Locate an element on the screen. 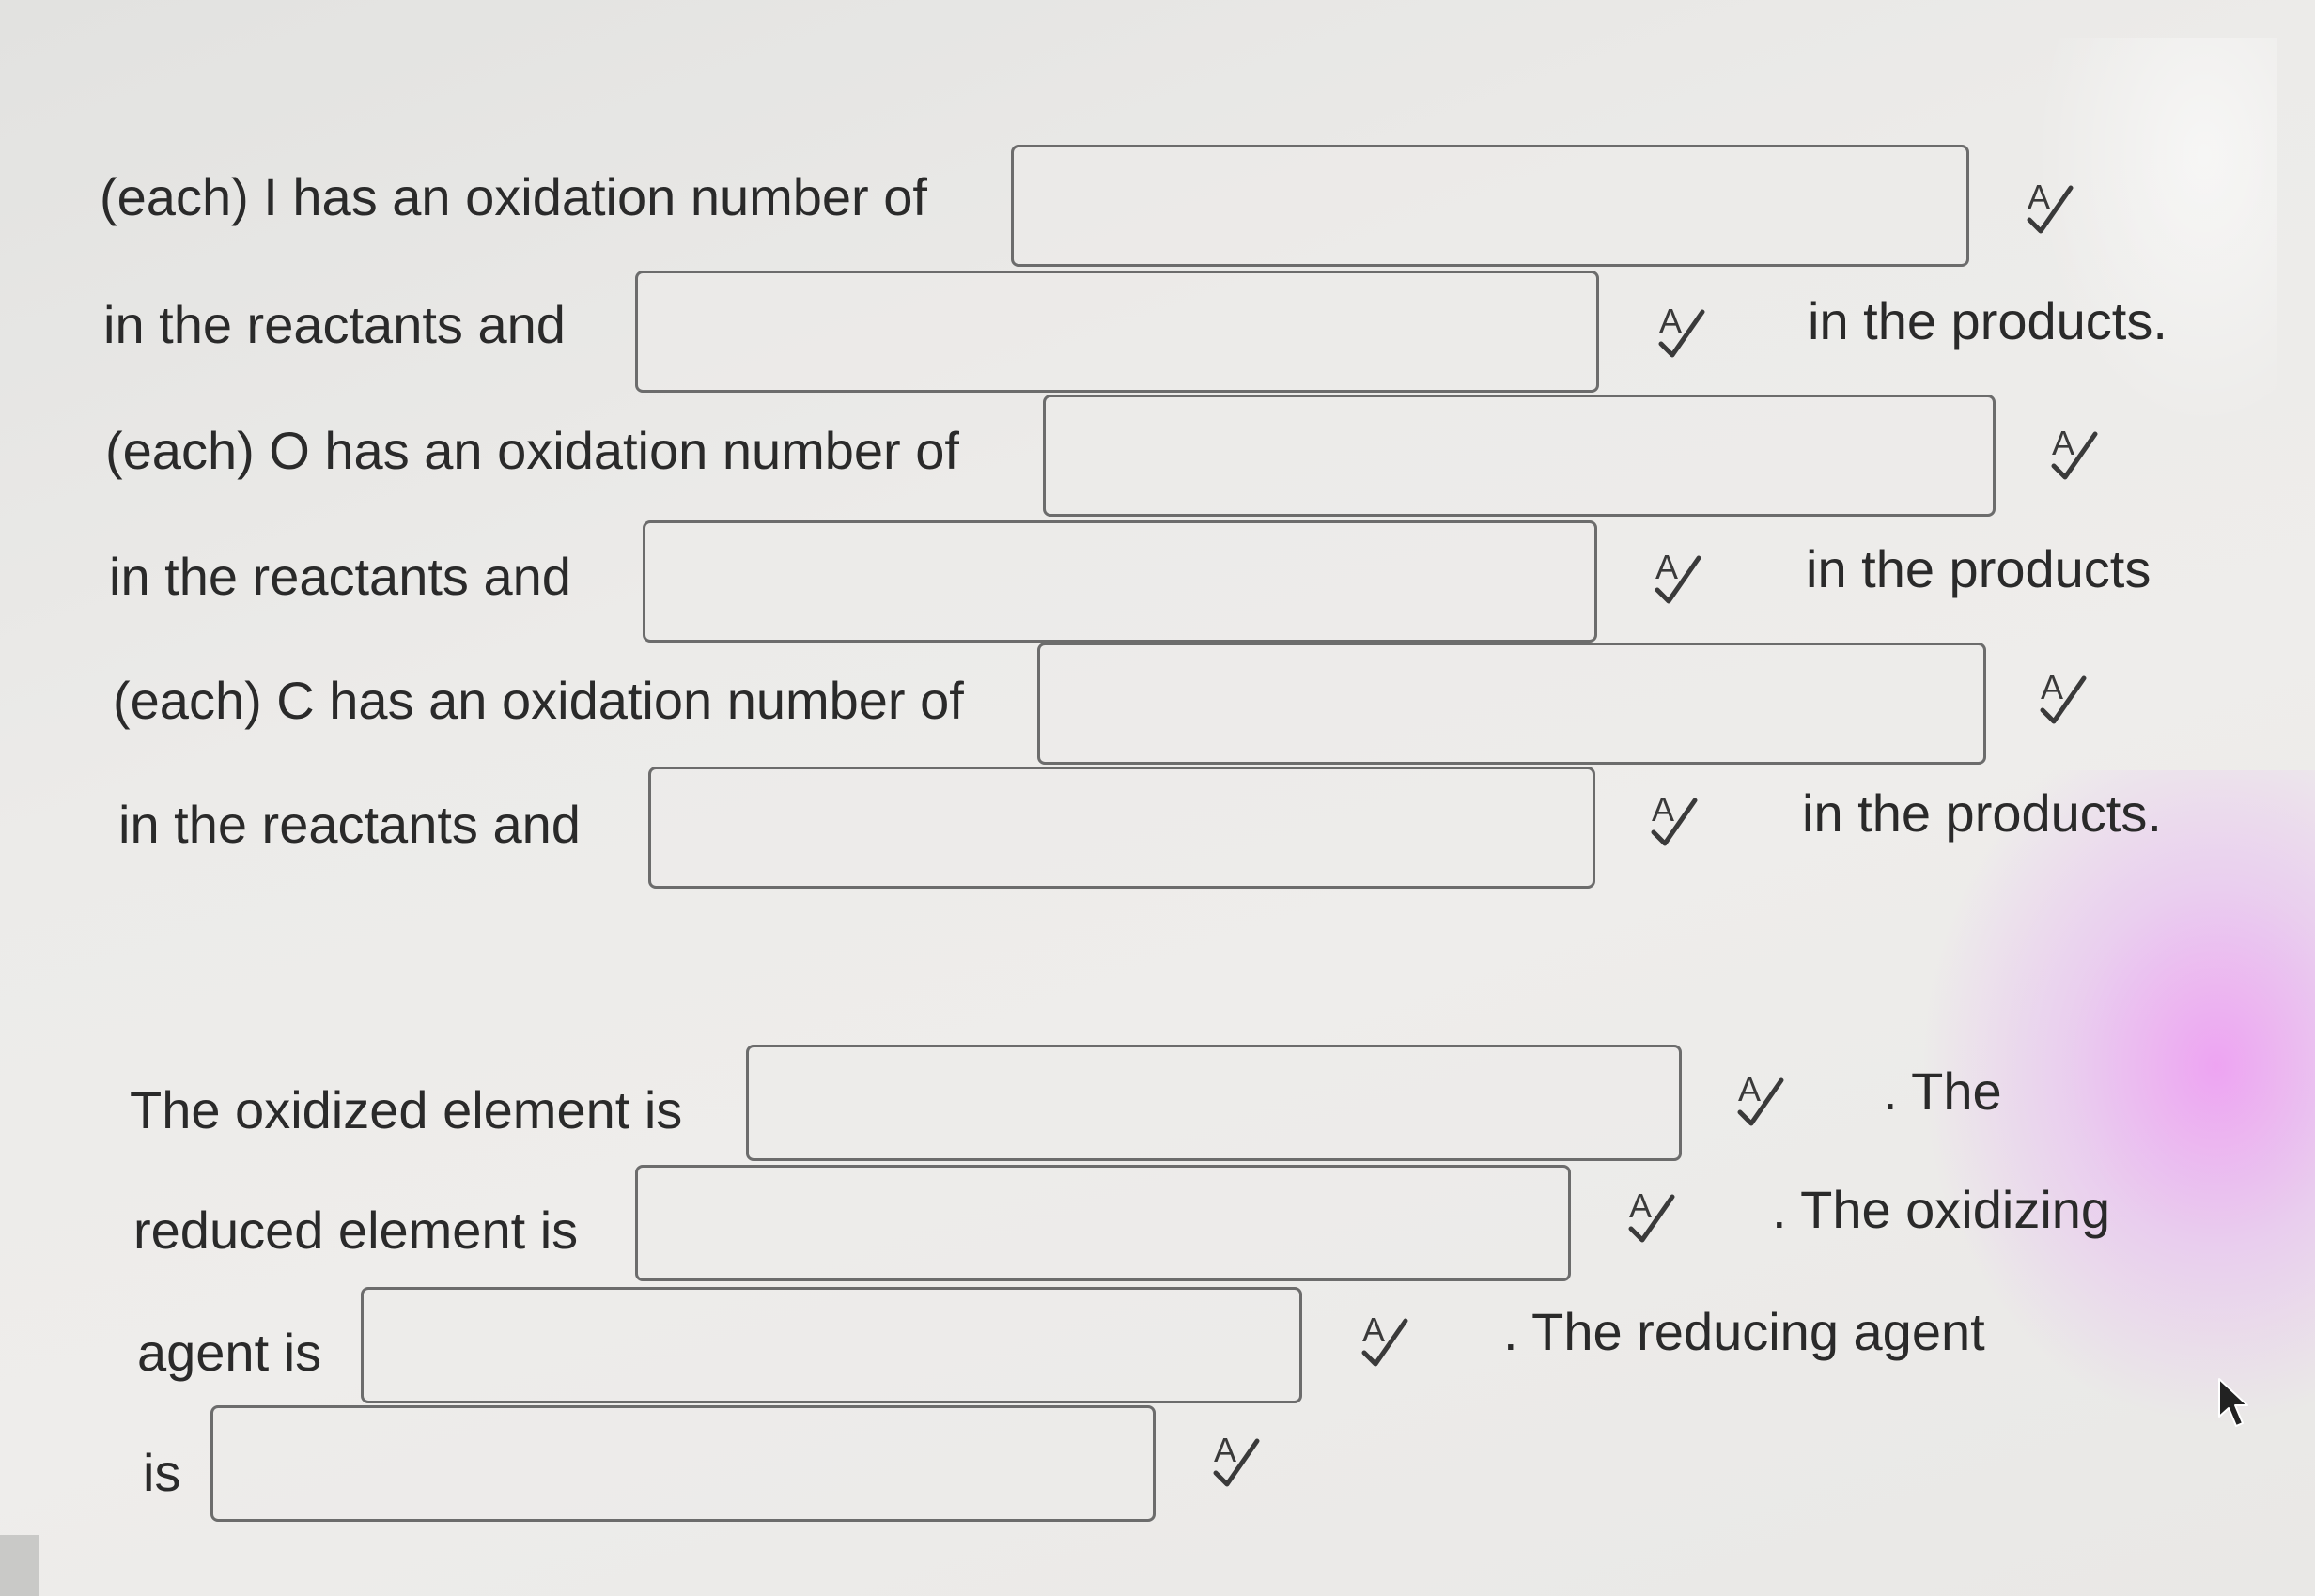  carbon-oxidation-label: (each) C has an oxidation number of is located at coordinates (538, 700).